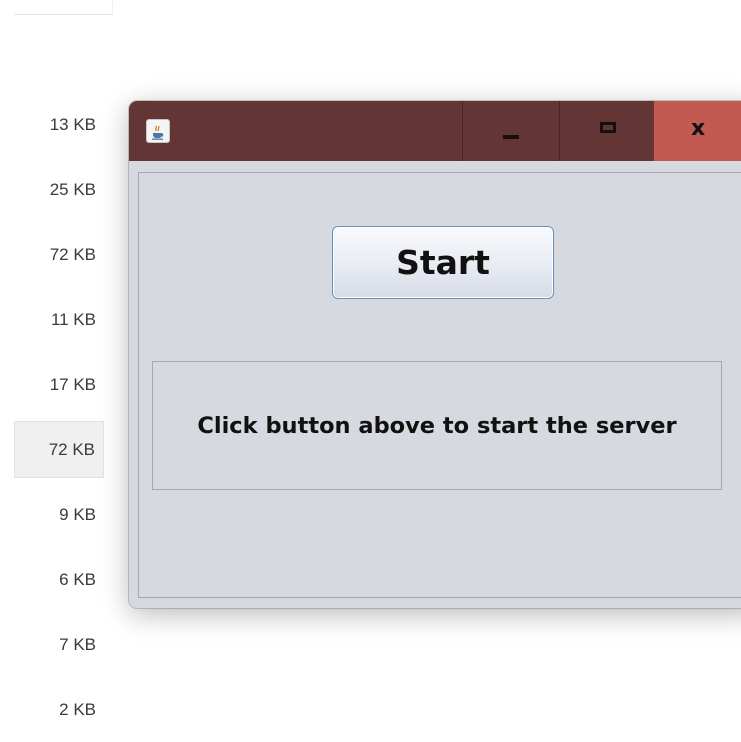 Image resolution: width=741 pixels, height=742 pixels. I want to click on file-size-cell: 11 KB, so click(73, 319).